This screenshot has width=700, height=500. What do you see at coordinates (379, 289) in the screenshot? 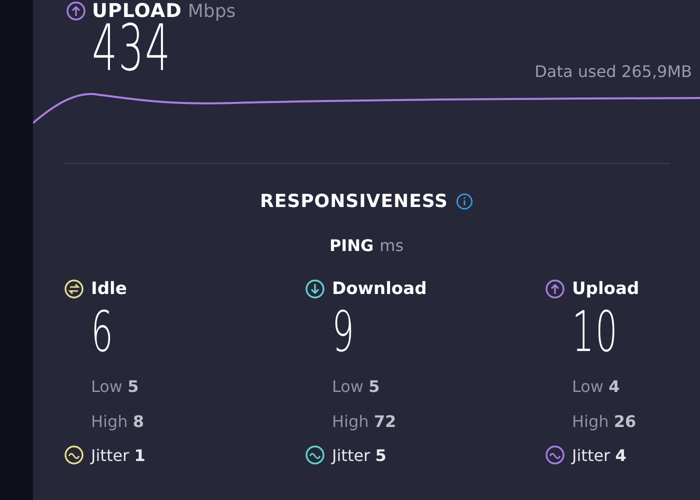
I see `ping-category-label: Download` at bounding box center [379, 289].